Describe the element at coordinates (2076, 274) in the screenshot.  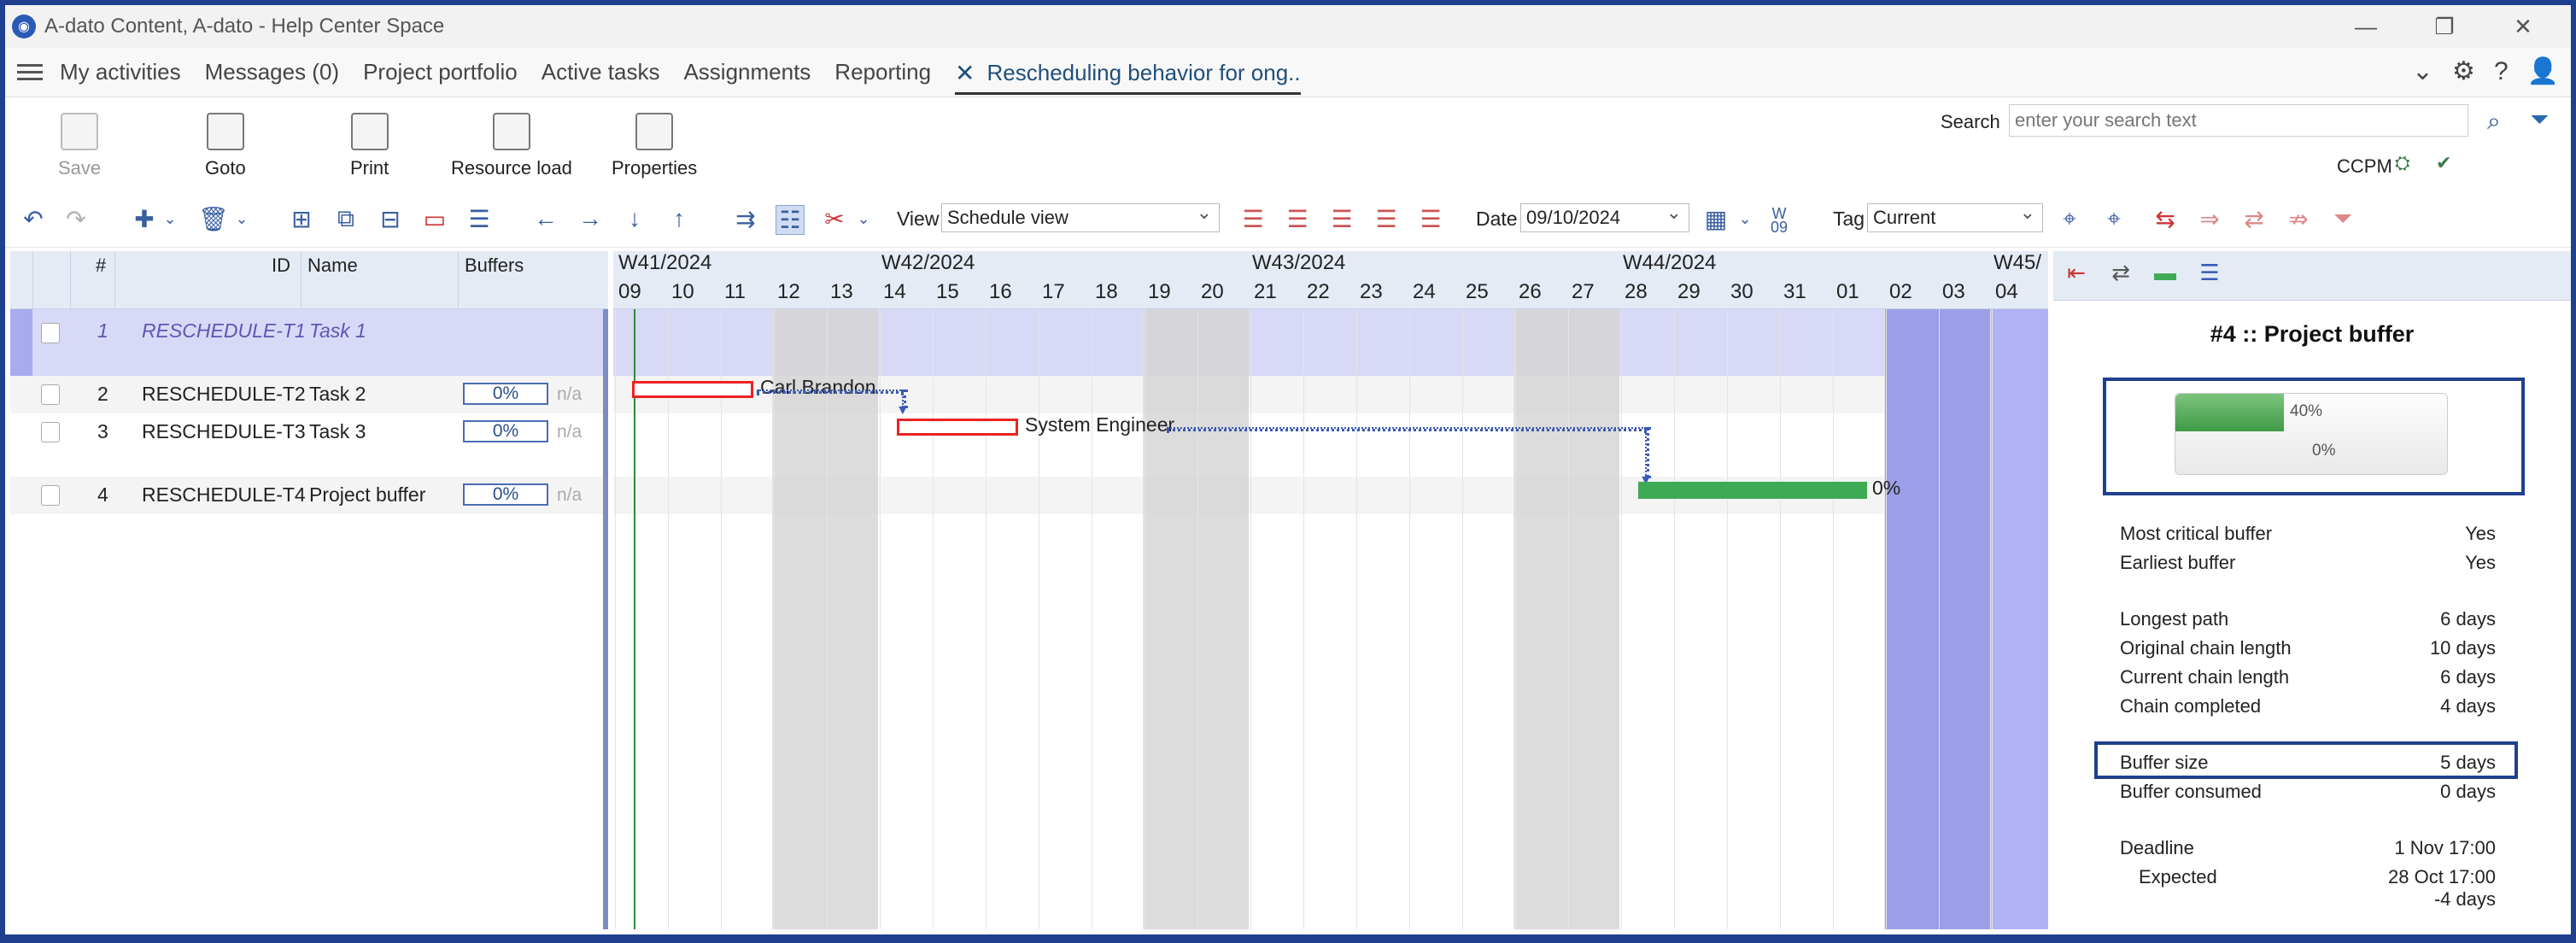
I see `buffer-tool-icon-1: ⇤` at that location.